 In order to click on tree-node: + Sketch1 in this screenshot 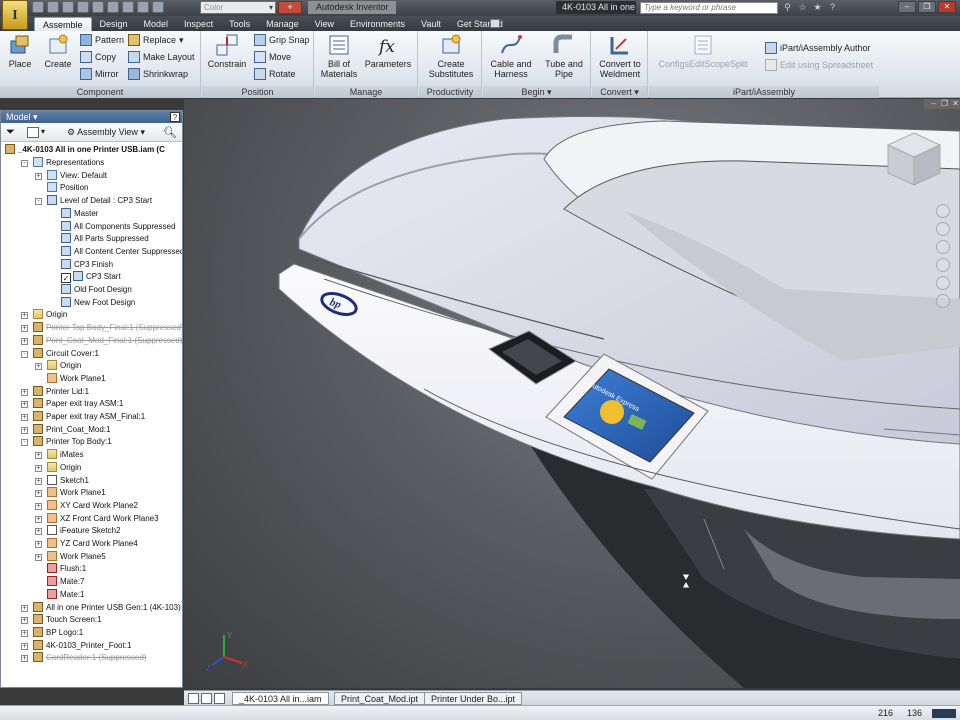, I will do `click(62, 480)`.